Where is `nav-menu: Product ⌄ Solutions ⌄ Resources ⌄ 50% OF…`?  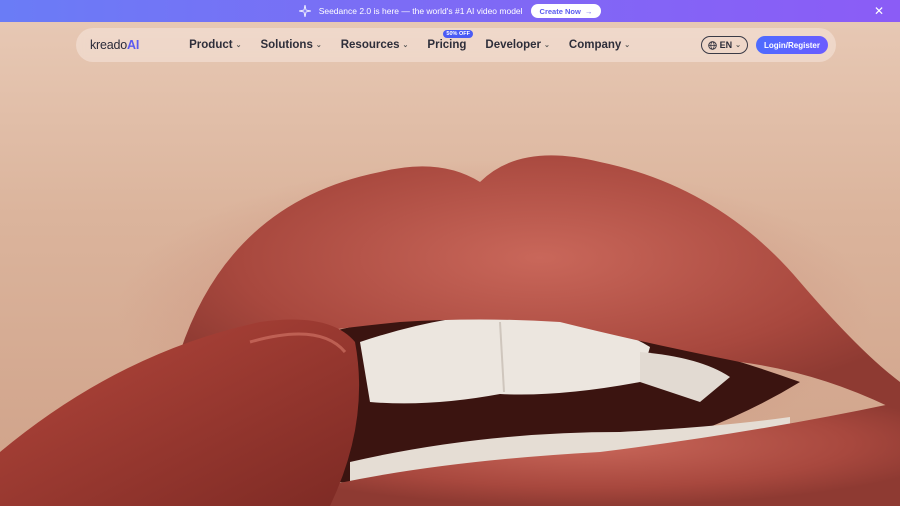 nav-menu: Product ⌄ Solutions ⌄ Resources ⌄ 50% OF… is located at coordinates (409, 40).